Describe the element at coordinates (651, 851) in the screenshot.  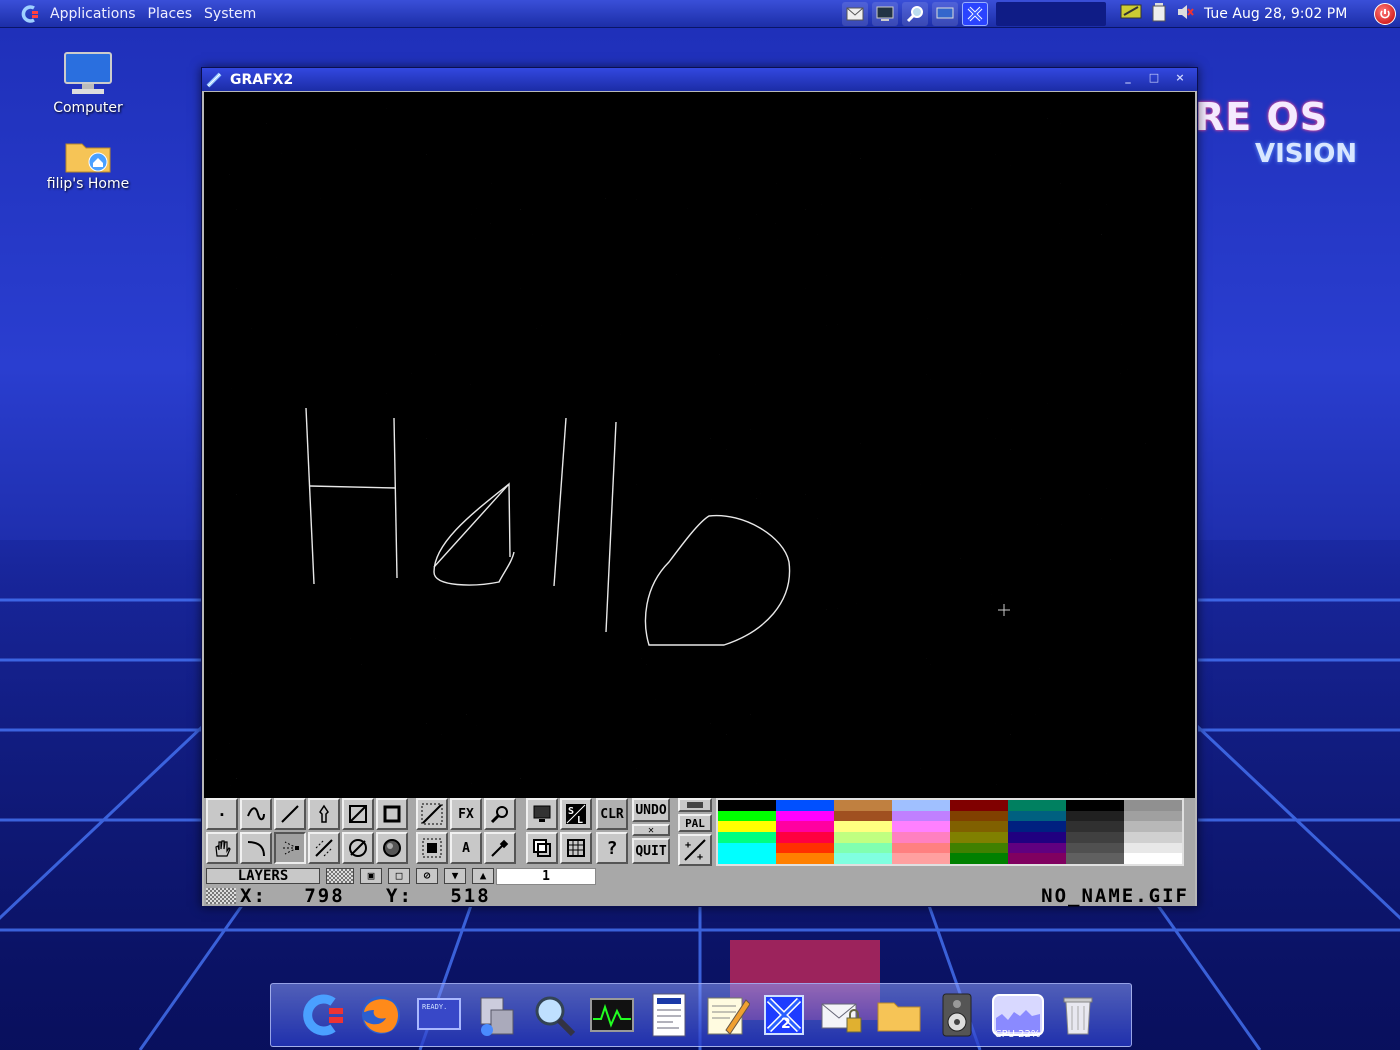
I see `quit-button: QUIT` at that location.